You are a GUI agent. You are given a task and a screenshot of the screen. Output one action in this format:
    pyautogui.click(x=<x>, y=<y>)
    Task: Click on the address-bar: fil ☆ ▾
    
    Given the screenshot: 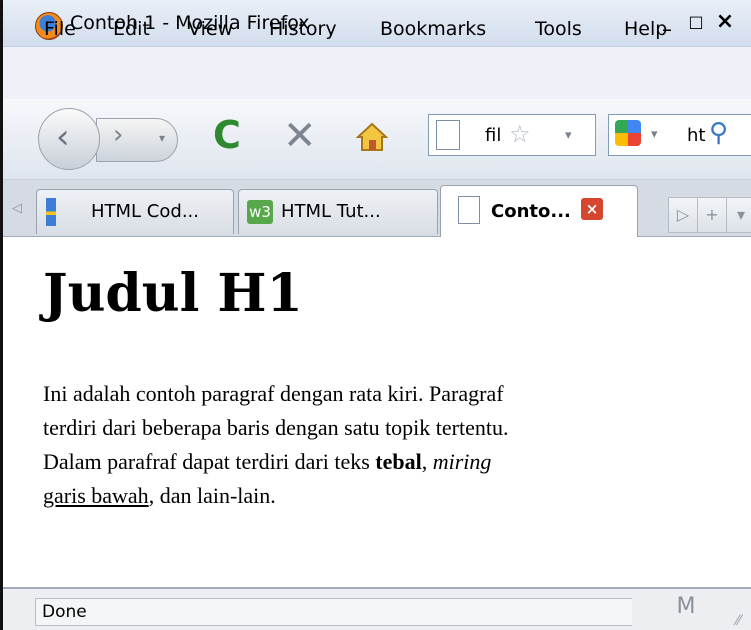 What is the action you would take?
    pyautogui.click(x=512, y=135)
    